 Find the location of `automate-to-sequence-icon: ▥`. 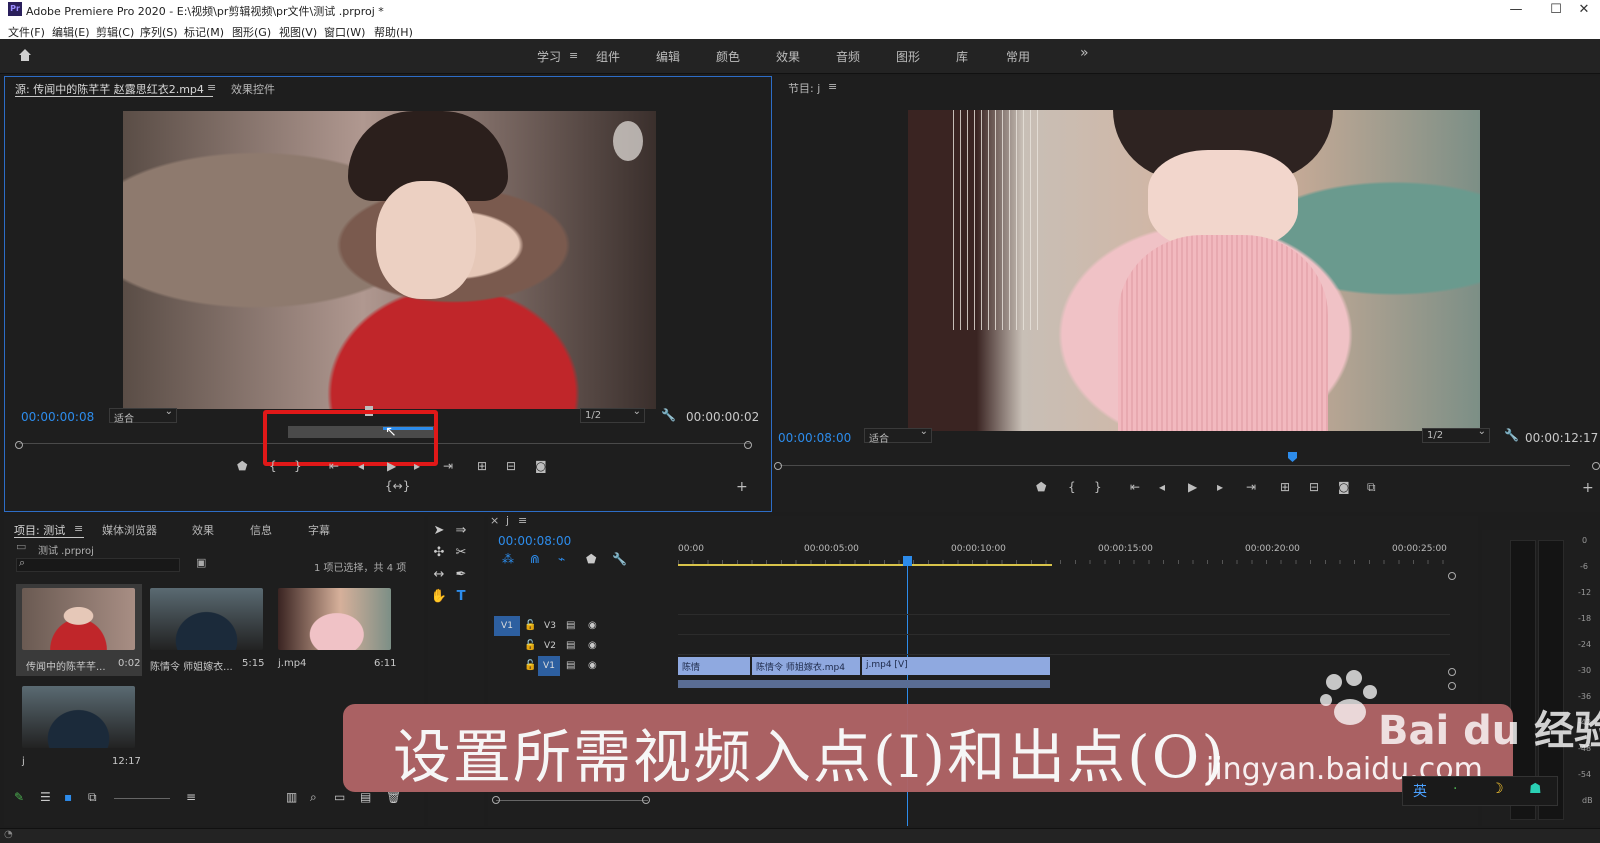

automate-to-sequence-icon: ▥ is located at coordinates (291, 797).